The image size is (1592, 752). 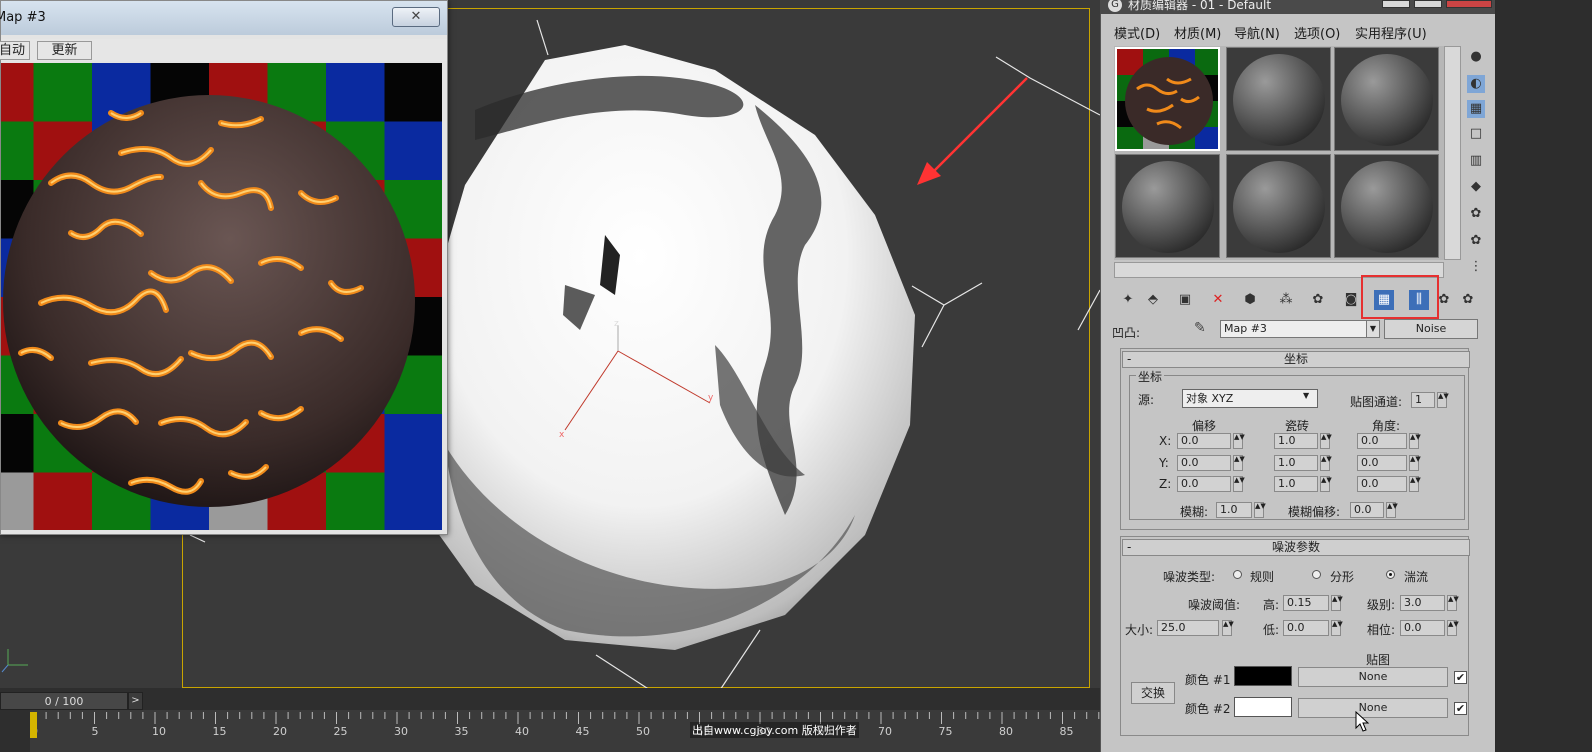 I want to click on time-marker, so click(x=34, y=726).